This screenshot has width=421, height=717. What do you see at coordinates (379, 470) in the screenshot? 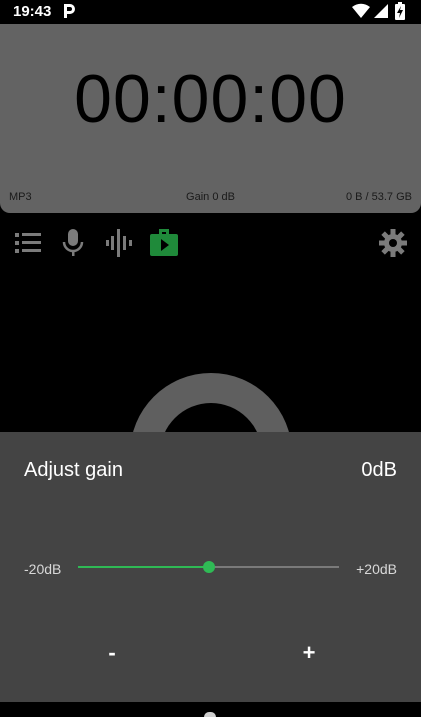
I see `gain-value: 0dB` at bounding box center [379, 470].